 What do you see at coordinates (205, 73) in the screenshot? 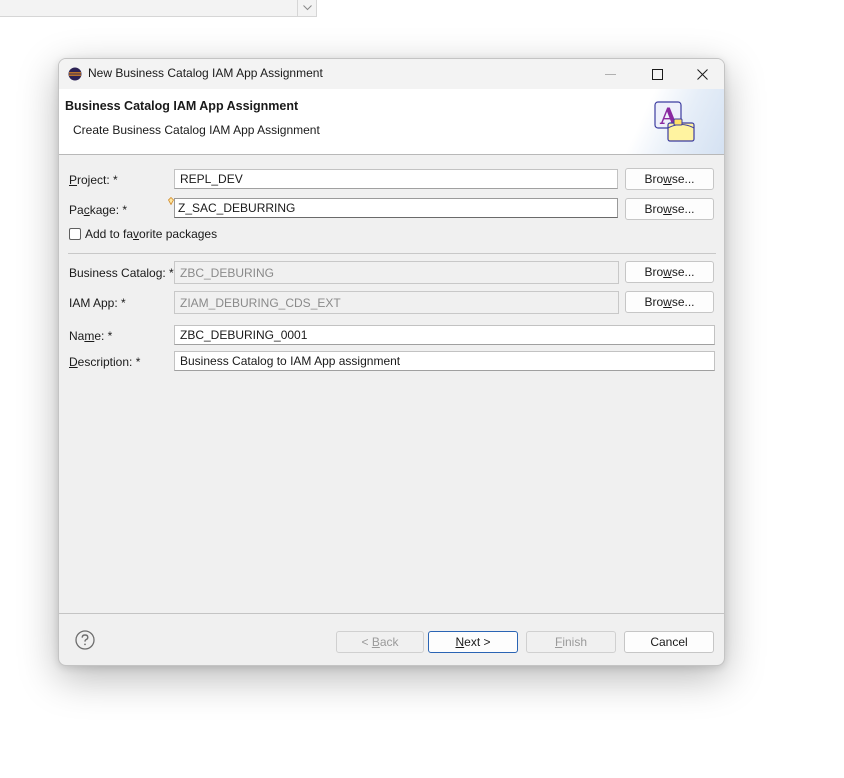
I see `dialog-title: New Business Catalog IAM App Assignment` at bounding box center [205, 73].